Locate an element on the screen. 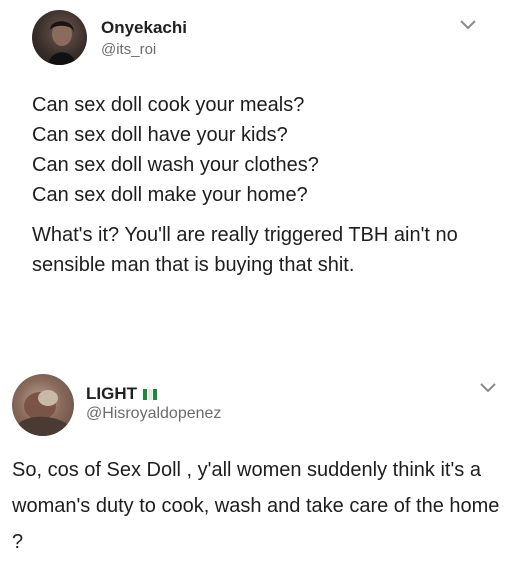 The height and width of the screenshot is (581, 518). nigeria-flag-icon is located at coordinates (150, 394).